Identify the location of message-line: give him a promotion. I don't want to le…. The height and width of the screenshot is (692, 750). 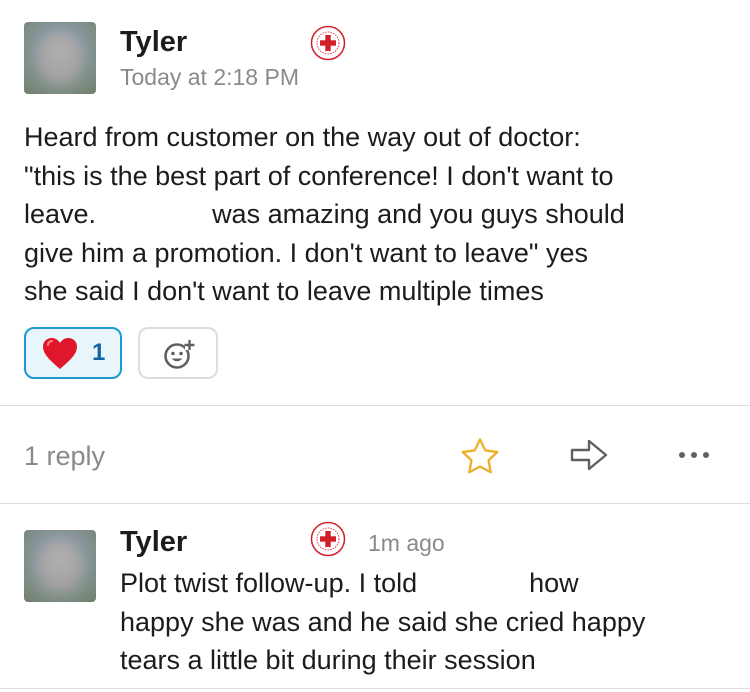
(306, 252).